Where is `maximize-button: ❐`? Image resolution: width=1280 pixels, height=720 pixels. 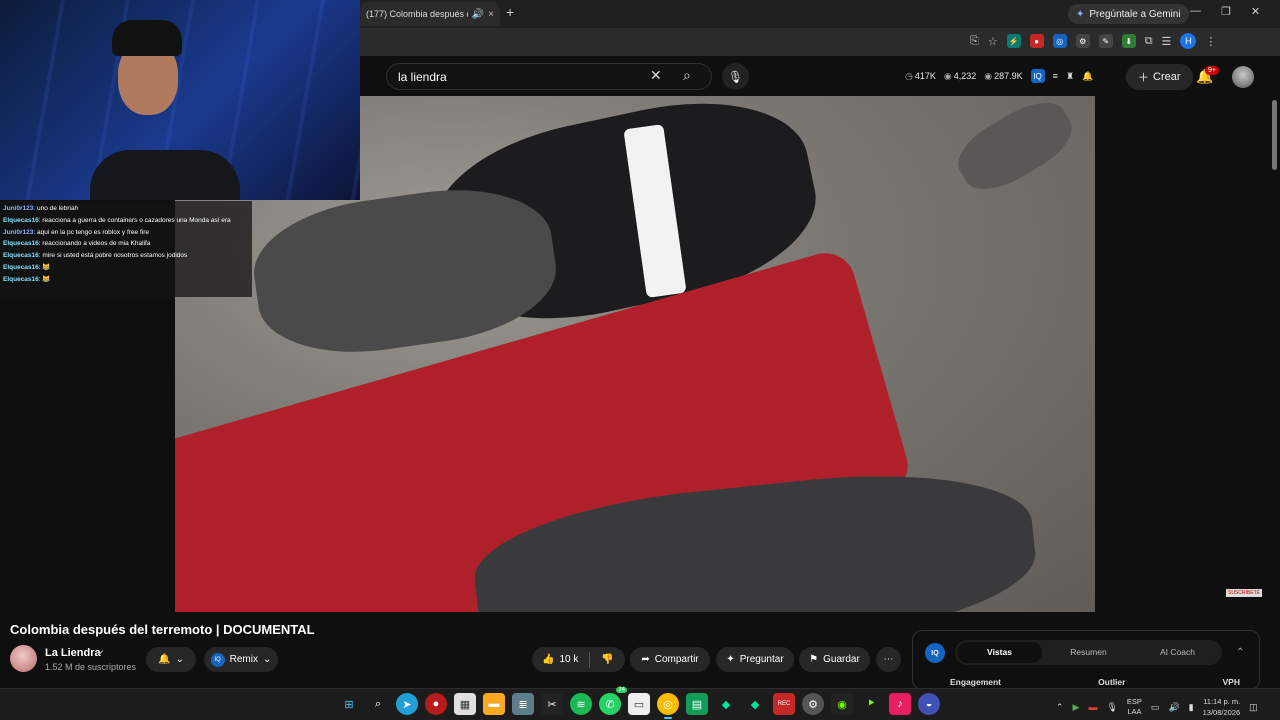 maximize-button: ❐ is located at coordinates (1226, 11).